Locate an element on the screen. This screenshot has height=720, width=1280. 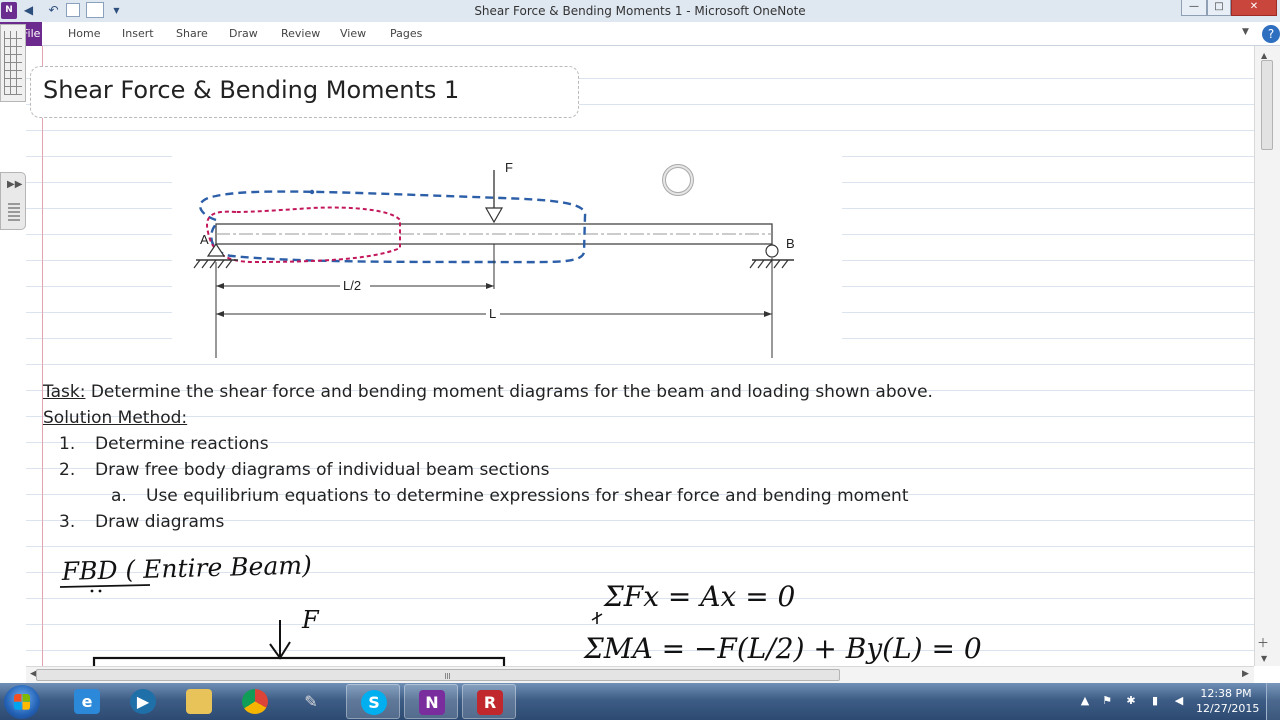
windows-logo-icon is located at coordinates (22, 702).